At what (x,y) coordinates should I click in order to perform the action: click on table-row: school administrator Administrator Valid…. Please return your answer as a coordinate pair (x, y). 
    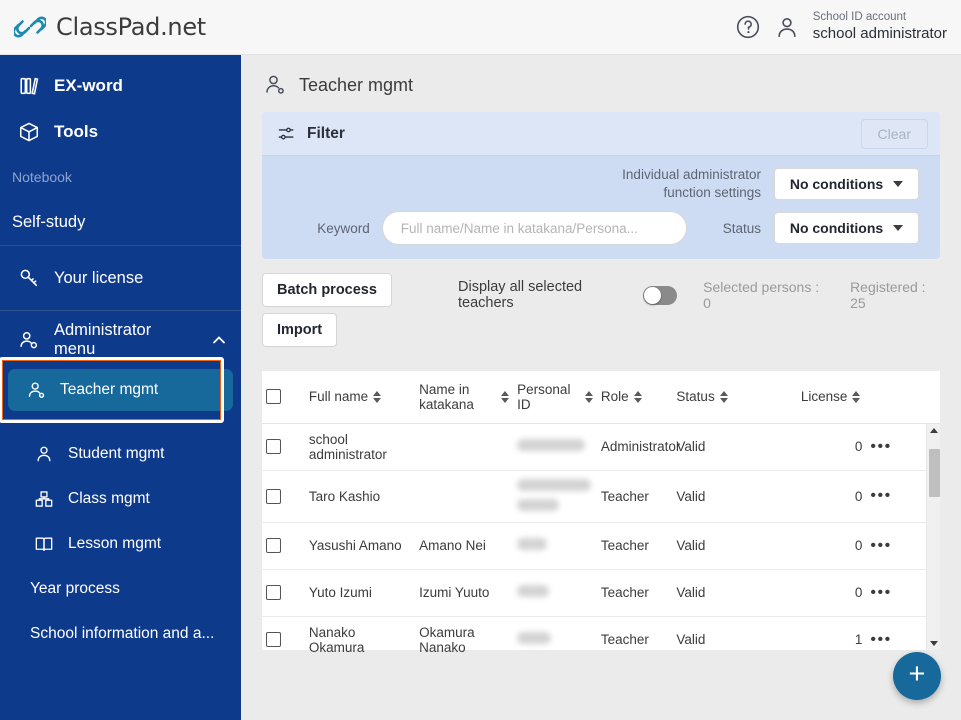
    Looking at the image, I should click on (601, 447).